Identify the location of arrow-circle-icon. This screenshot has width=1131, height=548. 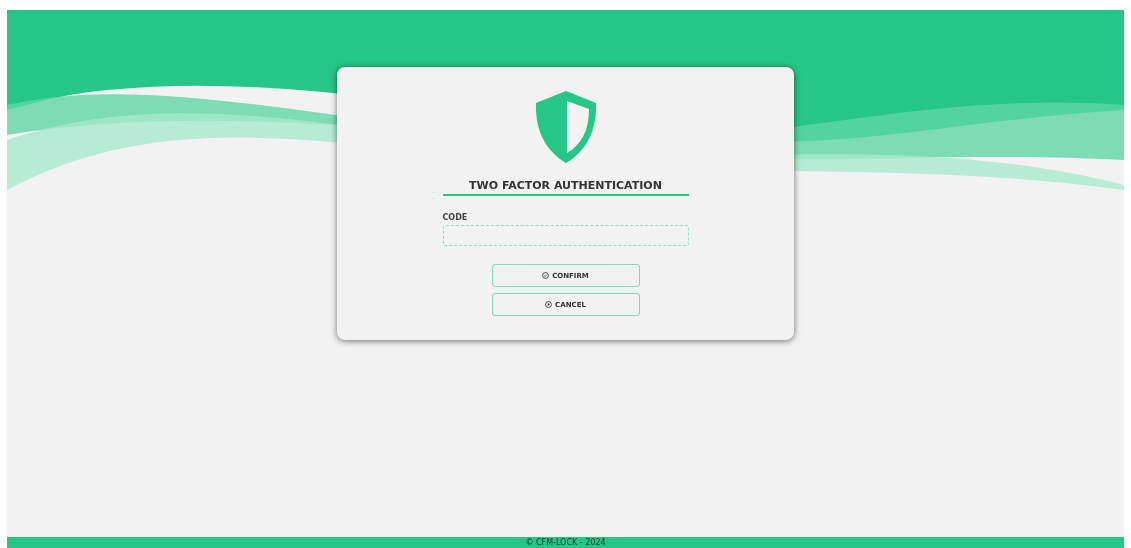
(549, 304).